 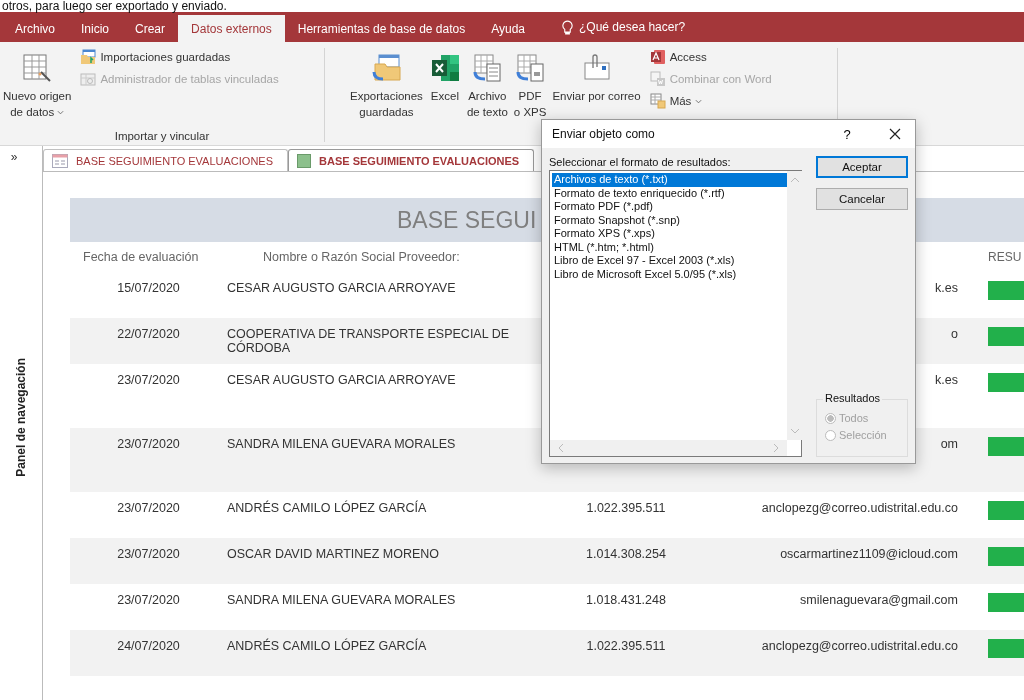 I want to click on report-icon, so click(x=304, y=160).